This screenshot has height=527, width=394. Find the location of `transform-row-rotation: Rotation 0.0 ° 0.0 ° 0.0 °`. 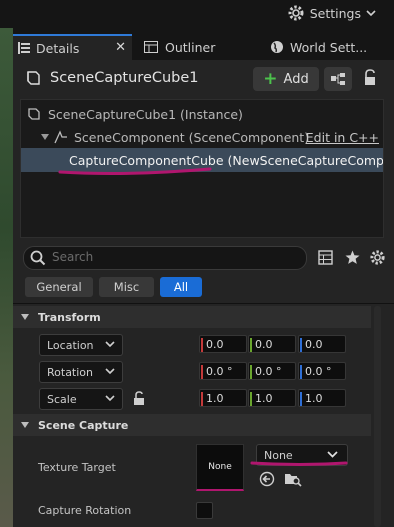

transform-row-rotation: Rotation 0.0 ° 0.0 ° 0.0 ° is located at coordinates (192, 371).